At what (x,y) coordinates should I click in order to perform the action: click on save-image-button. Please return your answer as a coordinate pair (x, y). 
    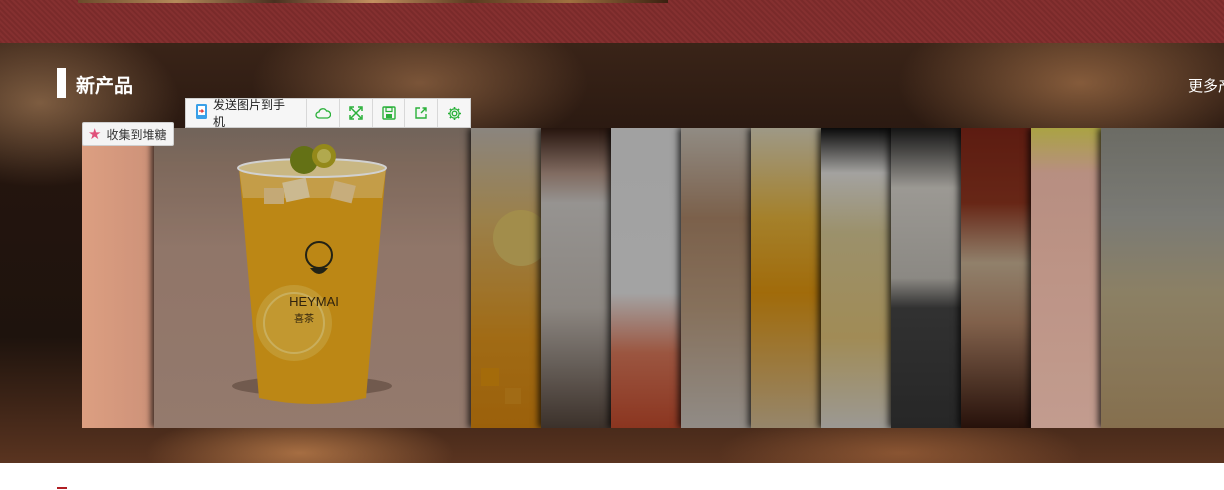
    Looking at the image, I should click on (389, 113).